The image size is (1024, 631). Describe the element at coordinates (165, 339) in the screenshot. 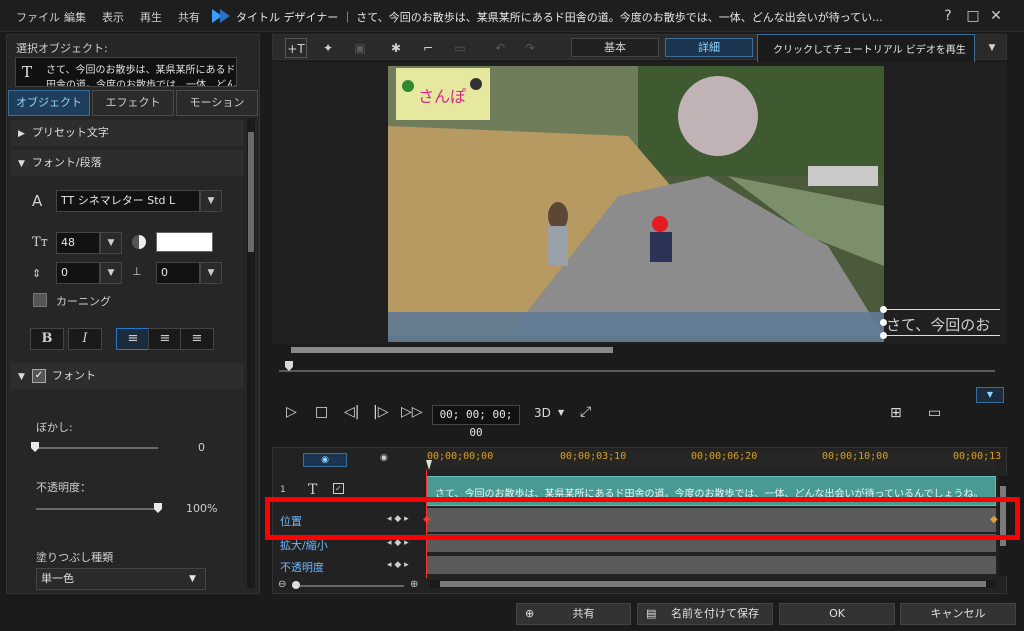

I see `align-center-button: ≡` at that location.